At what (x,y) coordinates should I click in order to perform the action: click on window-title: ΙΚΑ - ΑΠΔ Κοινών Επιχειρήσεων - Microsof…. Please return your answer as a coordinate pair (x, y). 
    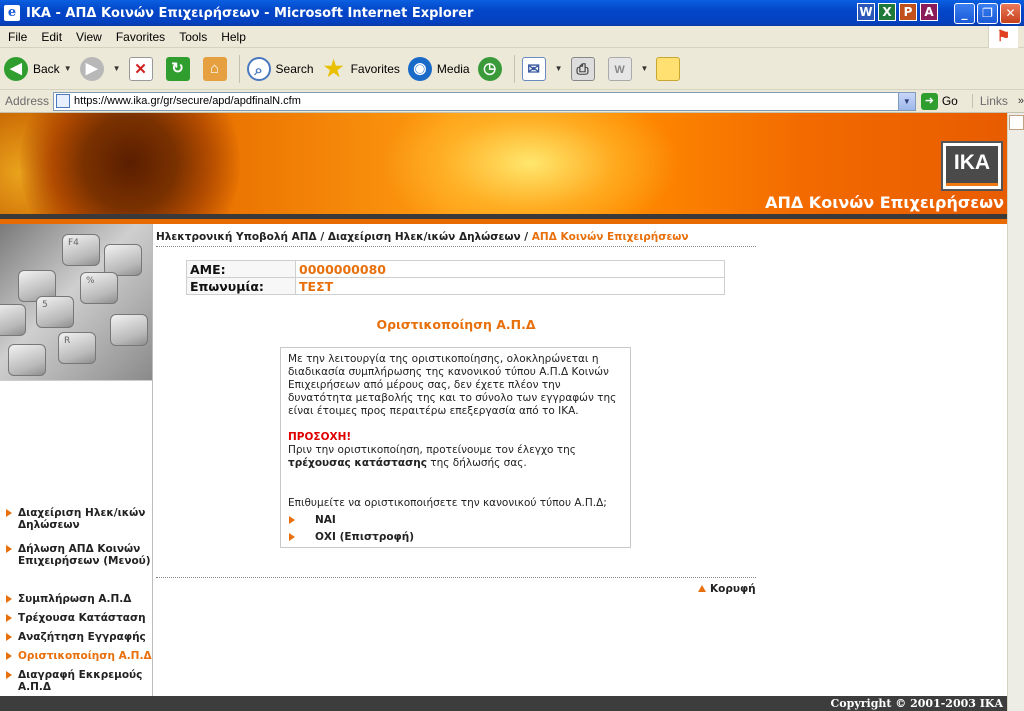
    Looking at the image, I should click on (250, 13).